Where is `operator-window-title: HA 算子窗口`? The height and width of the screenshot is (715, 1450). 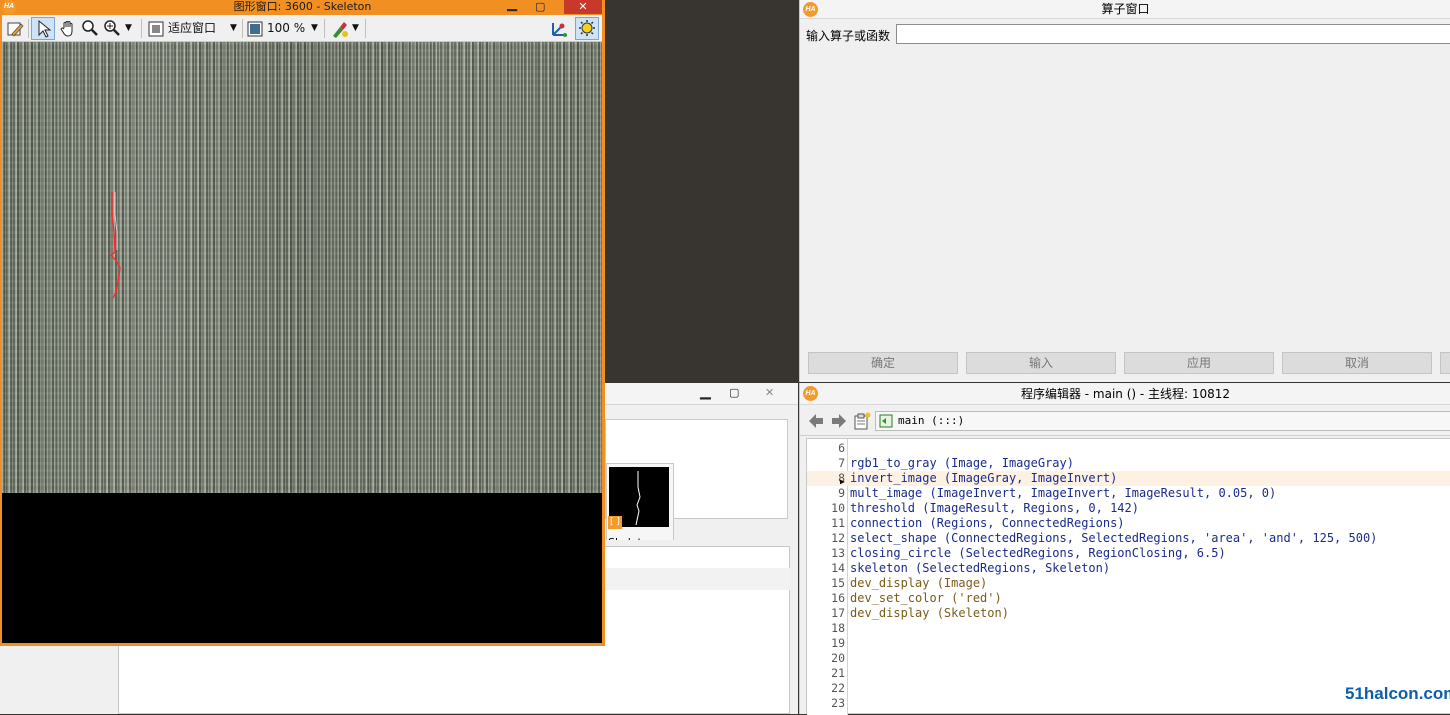
operator-window-title: HA 算子窗口 is located at coordinates (1125, 9).